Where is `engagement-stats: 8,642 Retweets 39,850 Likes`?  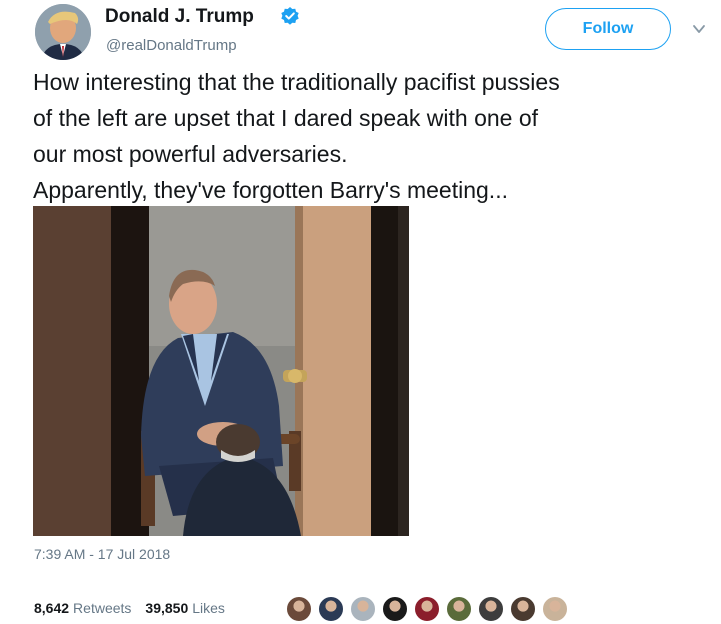
engagement-stats: 8,642 Retweets 39,850 Likes is located at coordinates (134, 608).